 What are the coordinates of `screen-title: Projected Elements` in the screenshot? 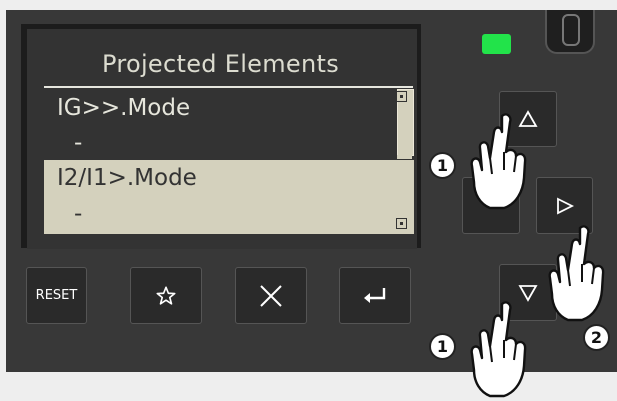 It's located at (220, 64).